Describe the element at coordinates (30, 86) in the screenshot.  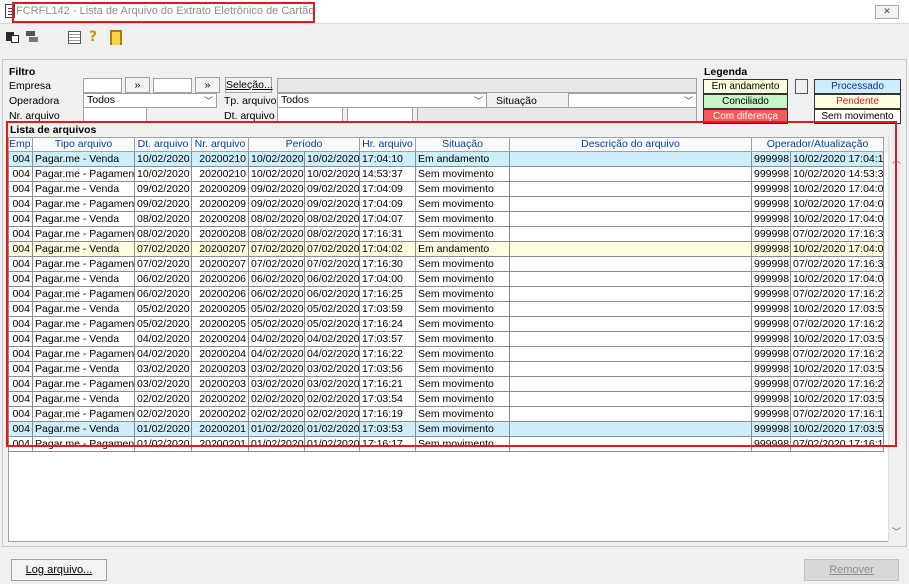
I see `empresa-label: Empresa` at that location.